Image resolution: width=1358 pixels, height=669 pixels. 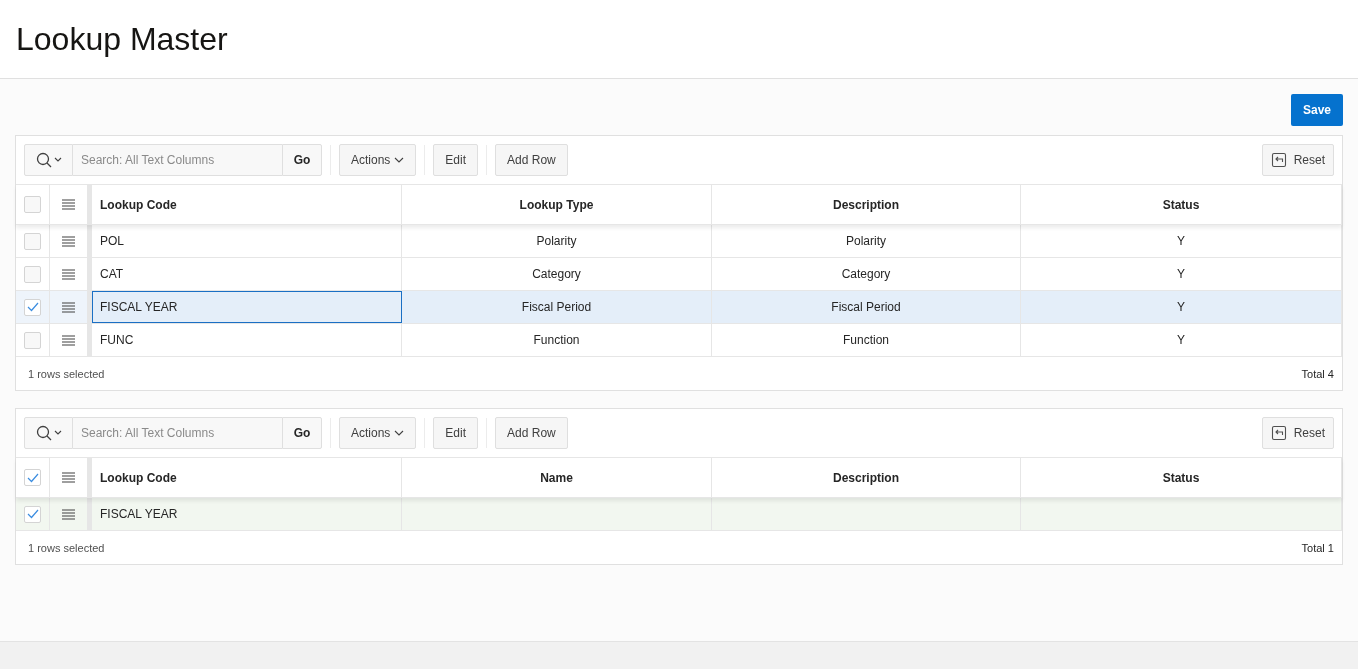 What do you see at coordinates (557, 204) in the screenshot?
I see `column-header: Lookup Type` at bounding box center [557, 204].